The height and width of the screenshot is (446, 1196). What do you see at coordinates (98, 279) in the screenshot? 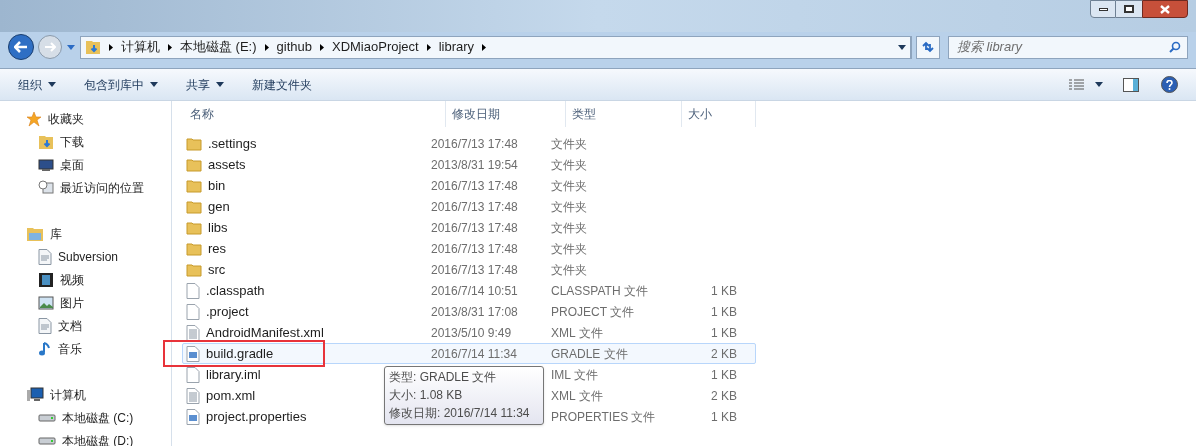
I see `nav-item: 视频` at bounding box center [98, 279].